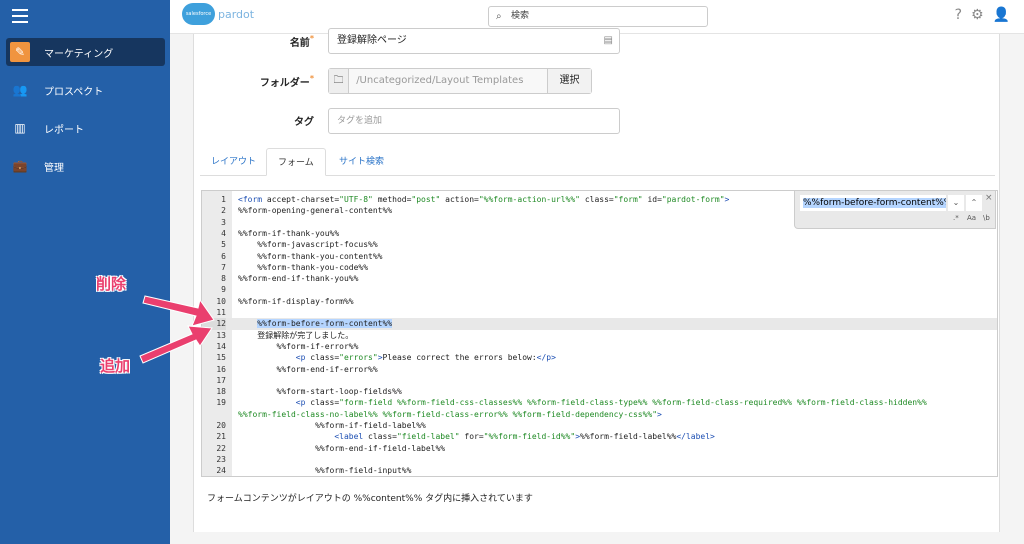 This screenshot has width=1024, height=544. What do you see at coordinates (115, 366) in the screenshot?
I see `annotation-add: 追加` at bounding box center [115, 366].